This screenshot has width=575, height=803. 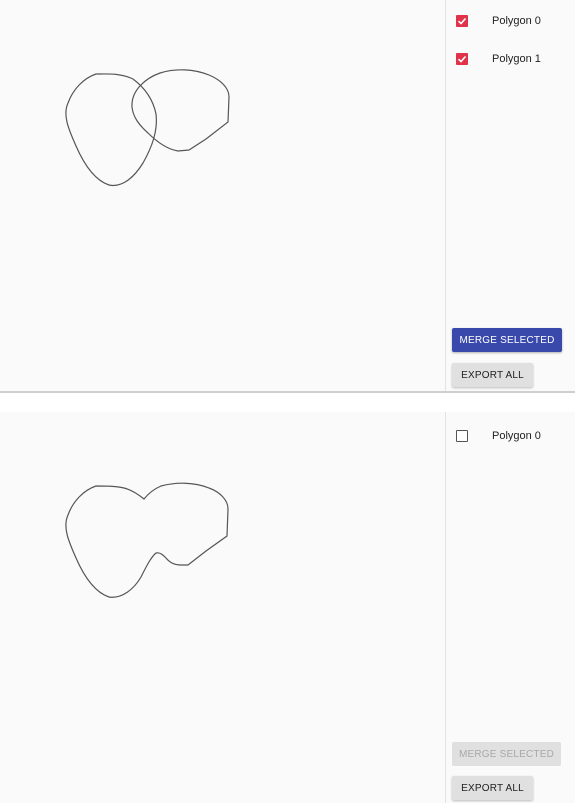 I want to click on polygon-list-item: Polygon 1, so click(x=498, y=59).